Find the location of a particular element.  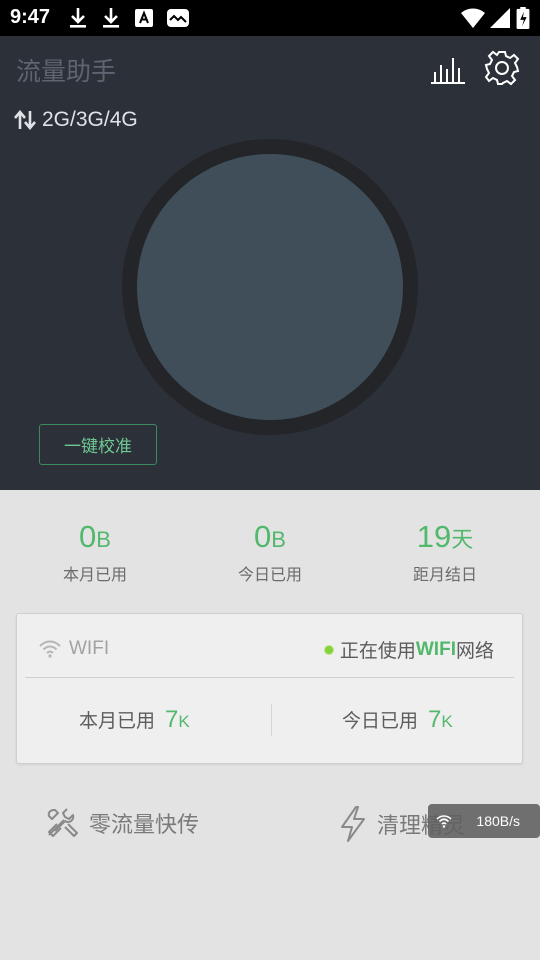

photo-icon is located at coordinates (178, 18).